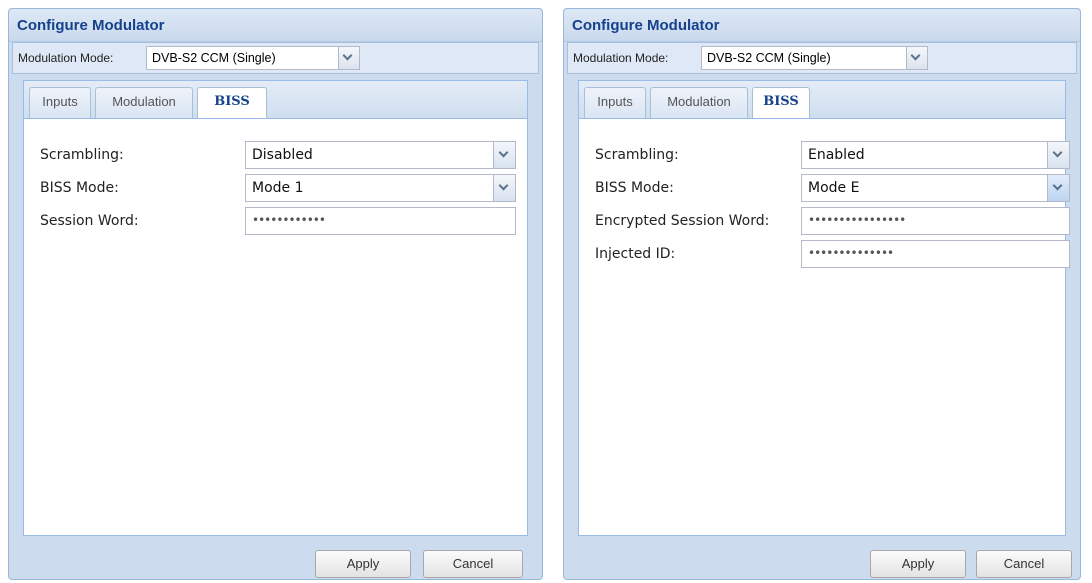  I want to click on session-word-input: ••••••••••••, so click(380, 221).